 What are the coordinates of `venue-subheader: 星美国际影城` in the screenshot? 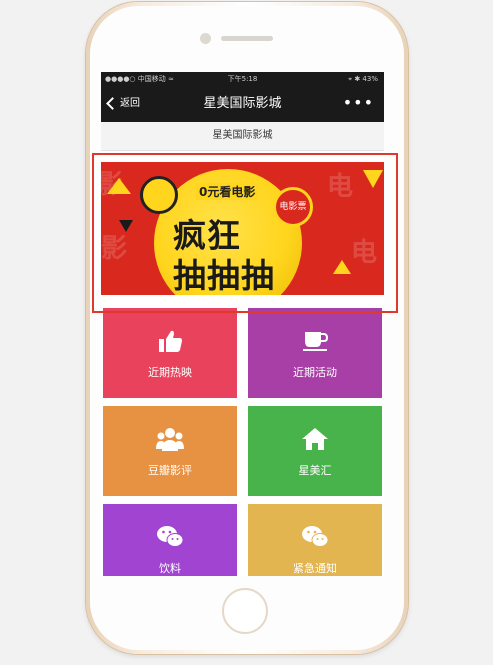 It's located at (242, 136).